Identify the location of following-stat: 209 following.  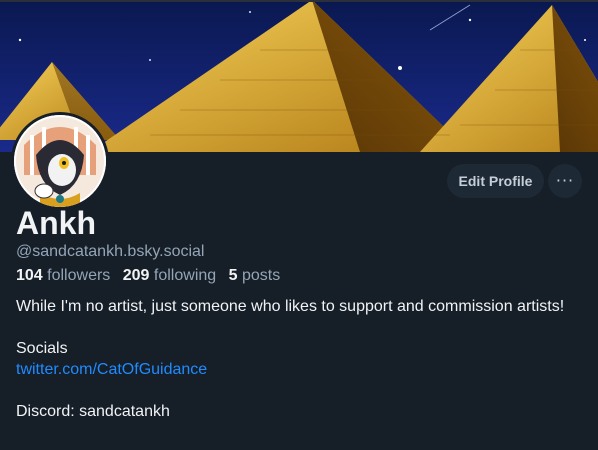
(169, 275).